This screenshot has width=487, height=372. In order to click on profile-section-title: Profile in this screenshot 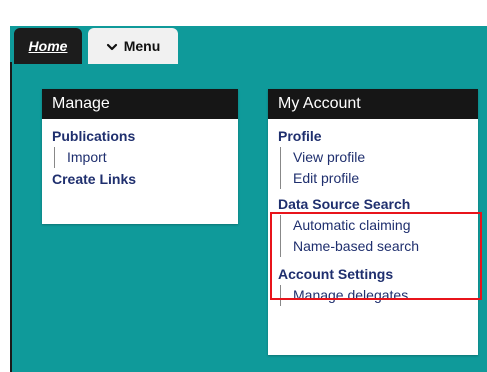, I will do `click(300, 136)`.